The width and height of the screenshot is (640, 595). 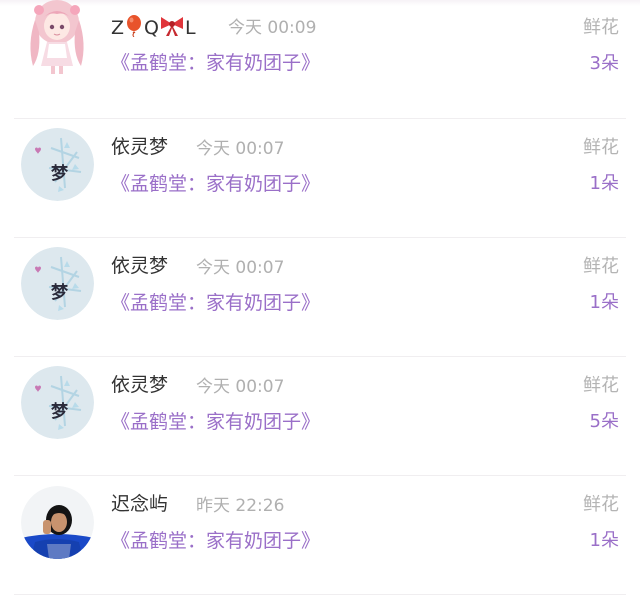 What do you see at coordinates (604, 63) in the screenshot?
I see `gift-count: 3朵` at bounding box center [604, 63].